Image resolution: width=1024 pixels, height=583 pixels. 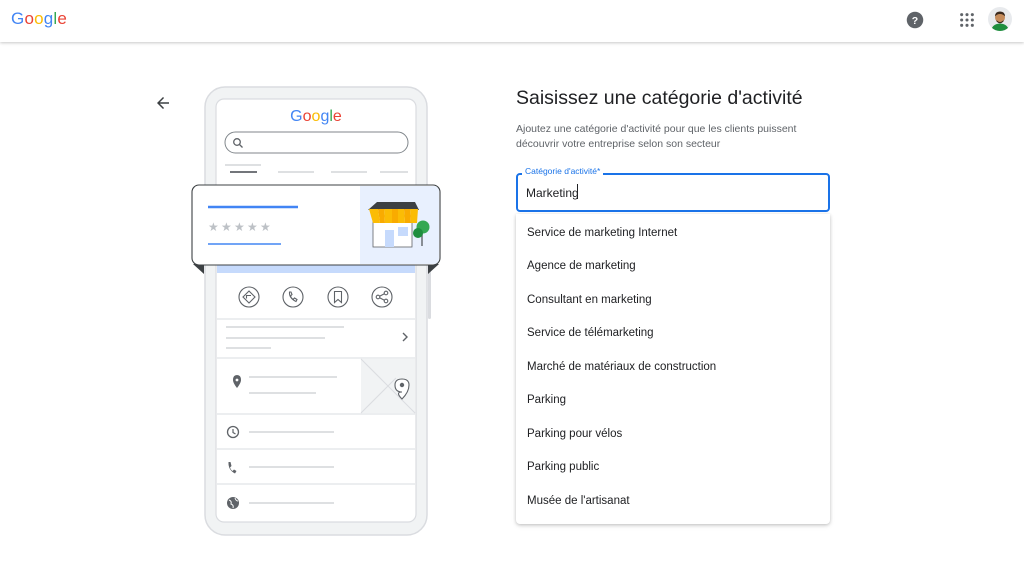 What do you see at coordinates (48, 18) in the screenshot?
I see `logo-letter-g2: g` at bounding box center [48, 18].